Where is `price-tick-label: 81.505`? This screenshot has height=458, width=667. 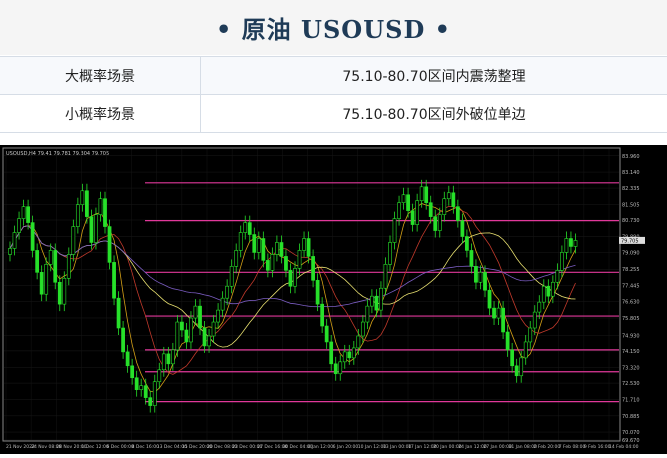 price-tick-label: 81.505 is located at coordinates (631, 206).